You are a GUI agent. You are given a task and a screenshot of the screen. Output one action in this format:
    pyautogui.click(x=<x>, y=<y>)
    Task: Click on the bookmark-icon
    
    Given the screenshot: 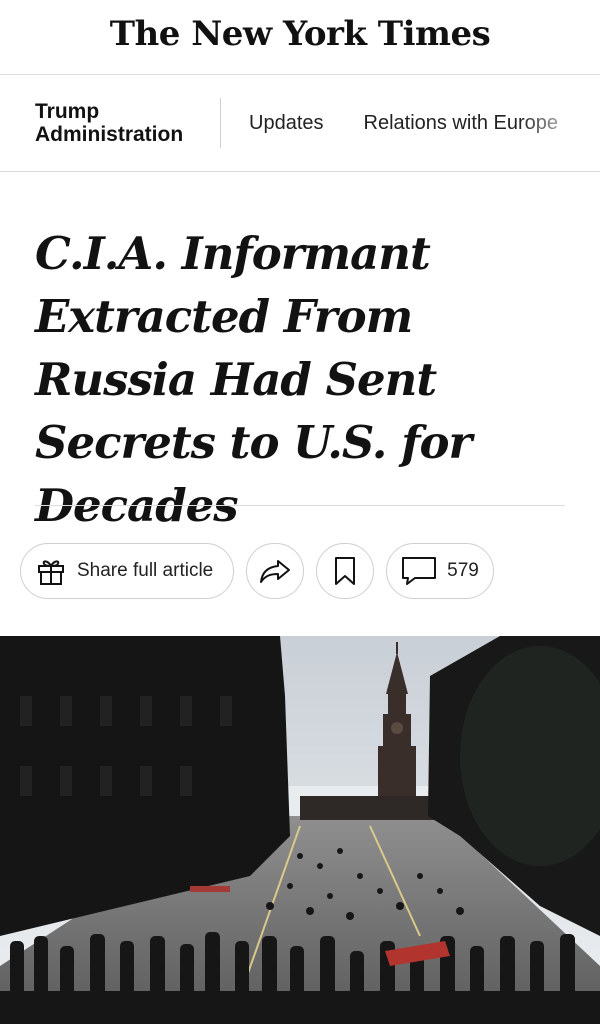 What is the action you would take?
    pyautogui.click(x=345, y=571)
    